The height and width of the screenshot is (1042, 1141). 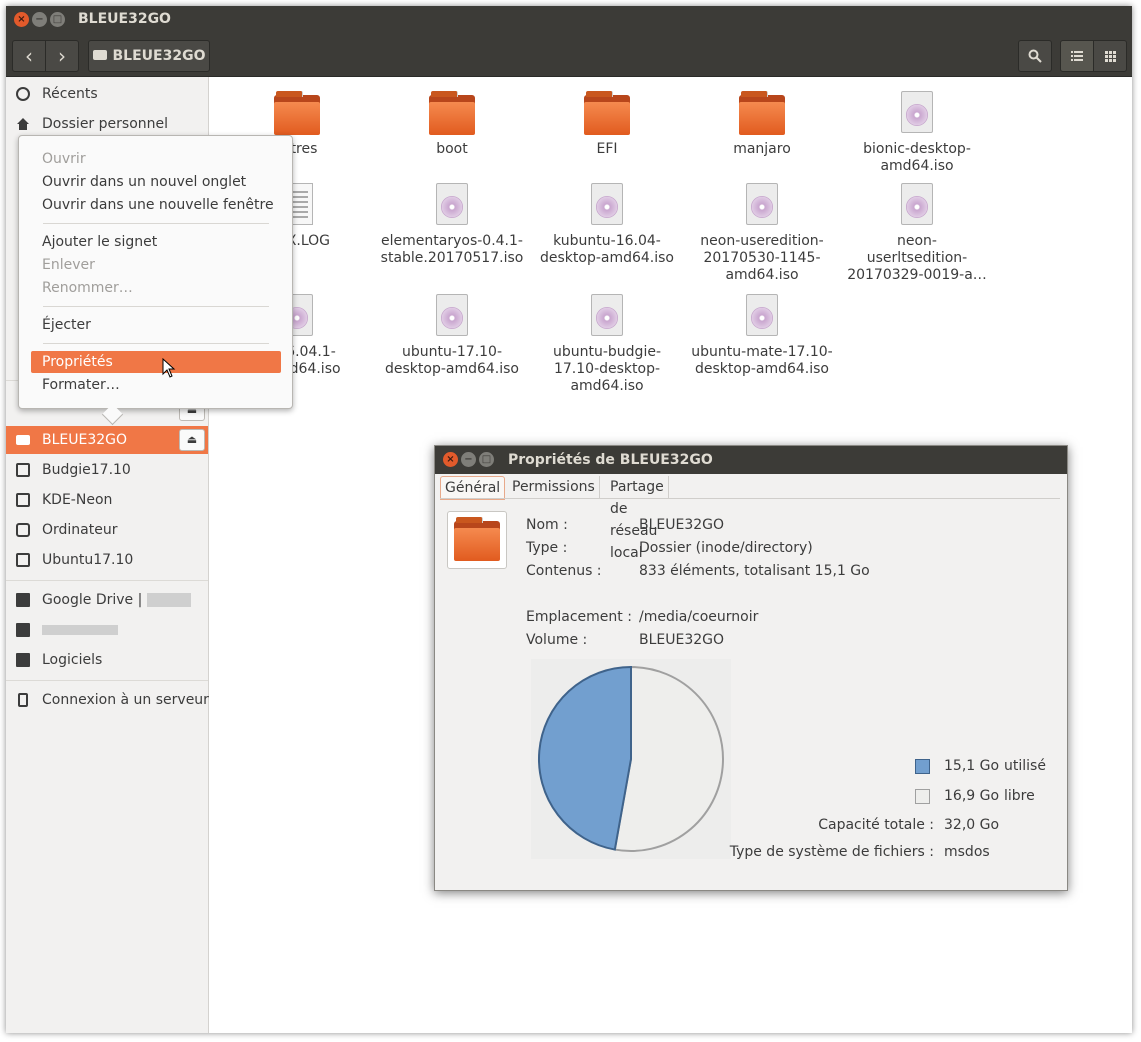 I want to click on menu-item-open-new-window: Ouvrir dans une nouvelle fenêtre, so click(x=156, y=205).